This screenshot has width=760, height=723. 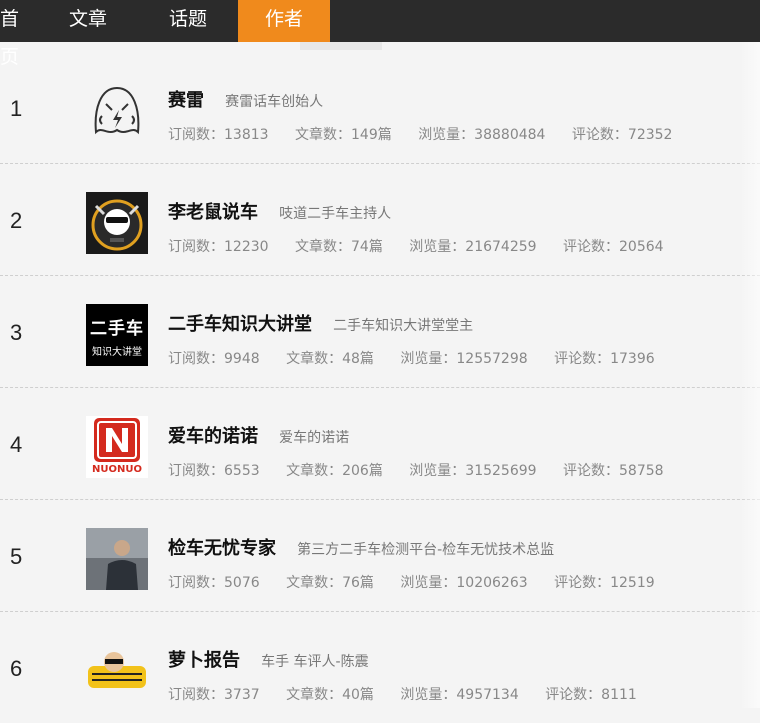 I want to click on author-stats: 订阅数：5076 文章数：76篇 浏览量：10206263 评论数：12519, so click(x=454, y=582).